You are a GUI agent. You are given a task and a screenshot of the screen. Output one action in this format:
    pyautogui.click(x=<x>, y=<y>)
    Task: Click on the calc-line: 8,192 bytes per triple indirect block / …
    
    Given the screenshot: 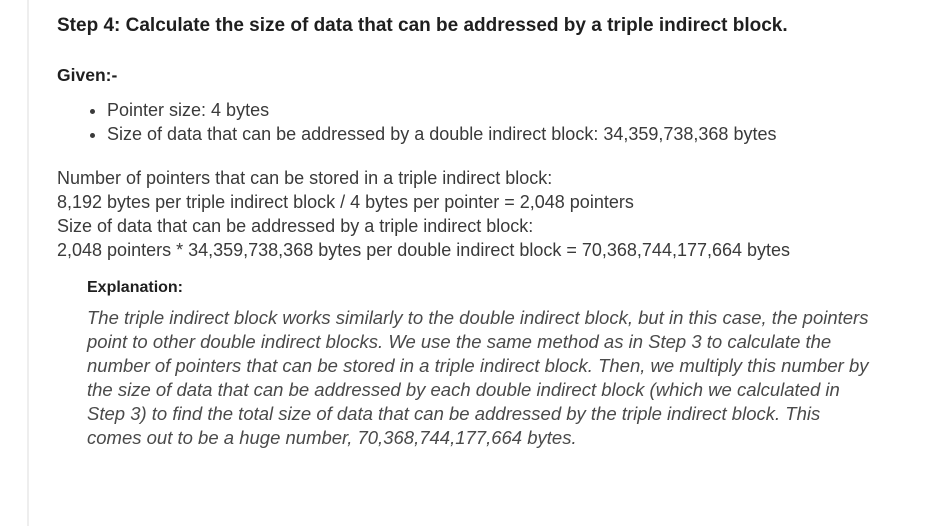 What is the action you would take?
    pyautogui.click(x=345, y=202)
    